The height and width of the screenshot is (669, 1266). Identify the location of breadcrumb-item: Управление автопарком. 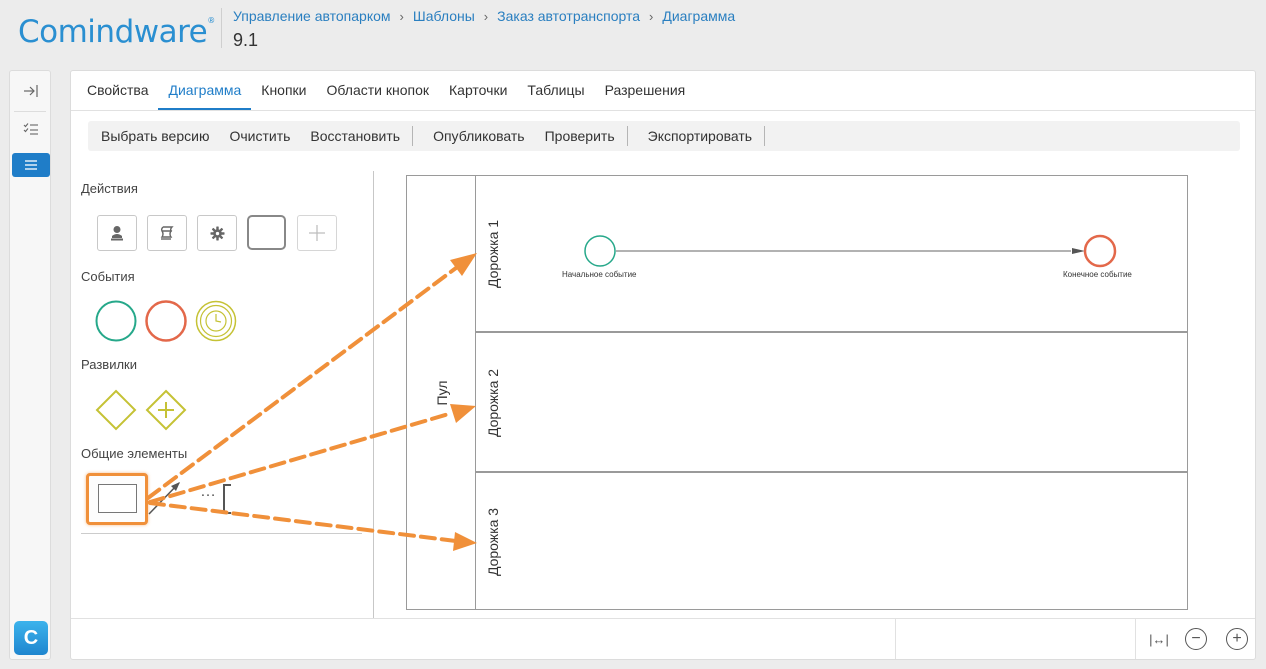
(312, 16).